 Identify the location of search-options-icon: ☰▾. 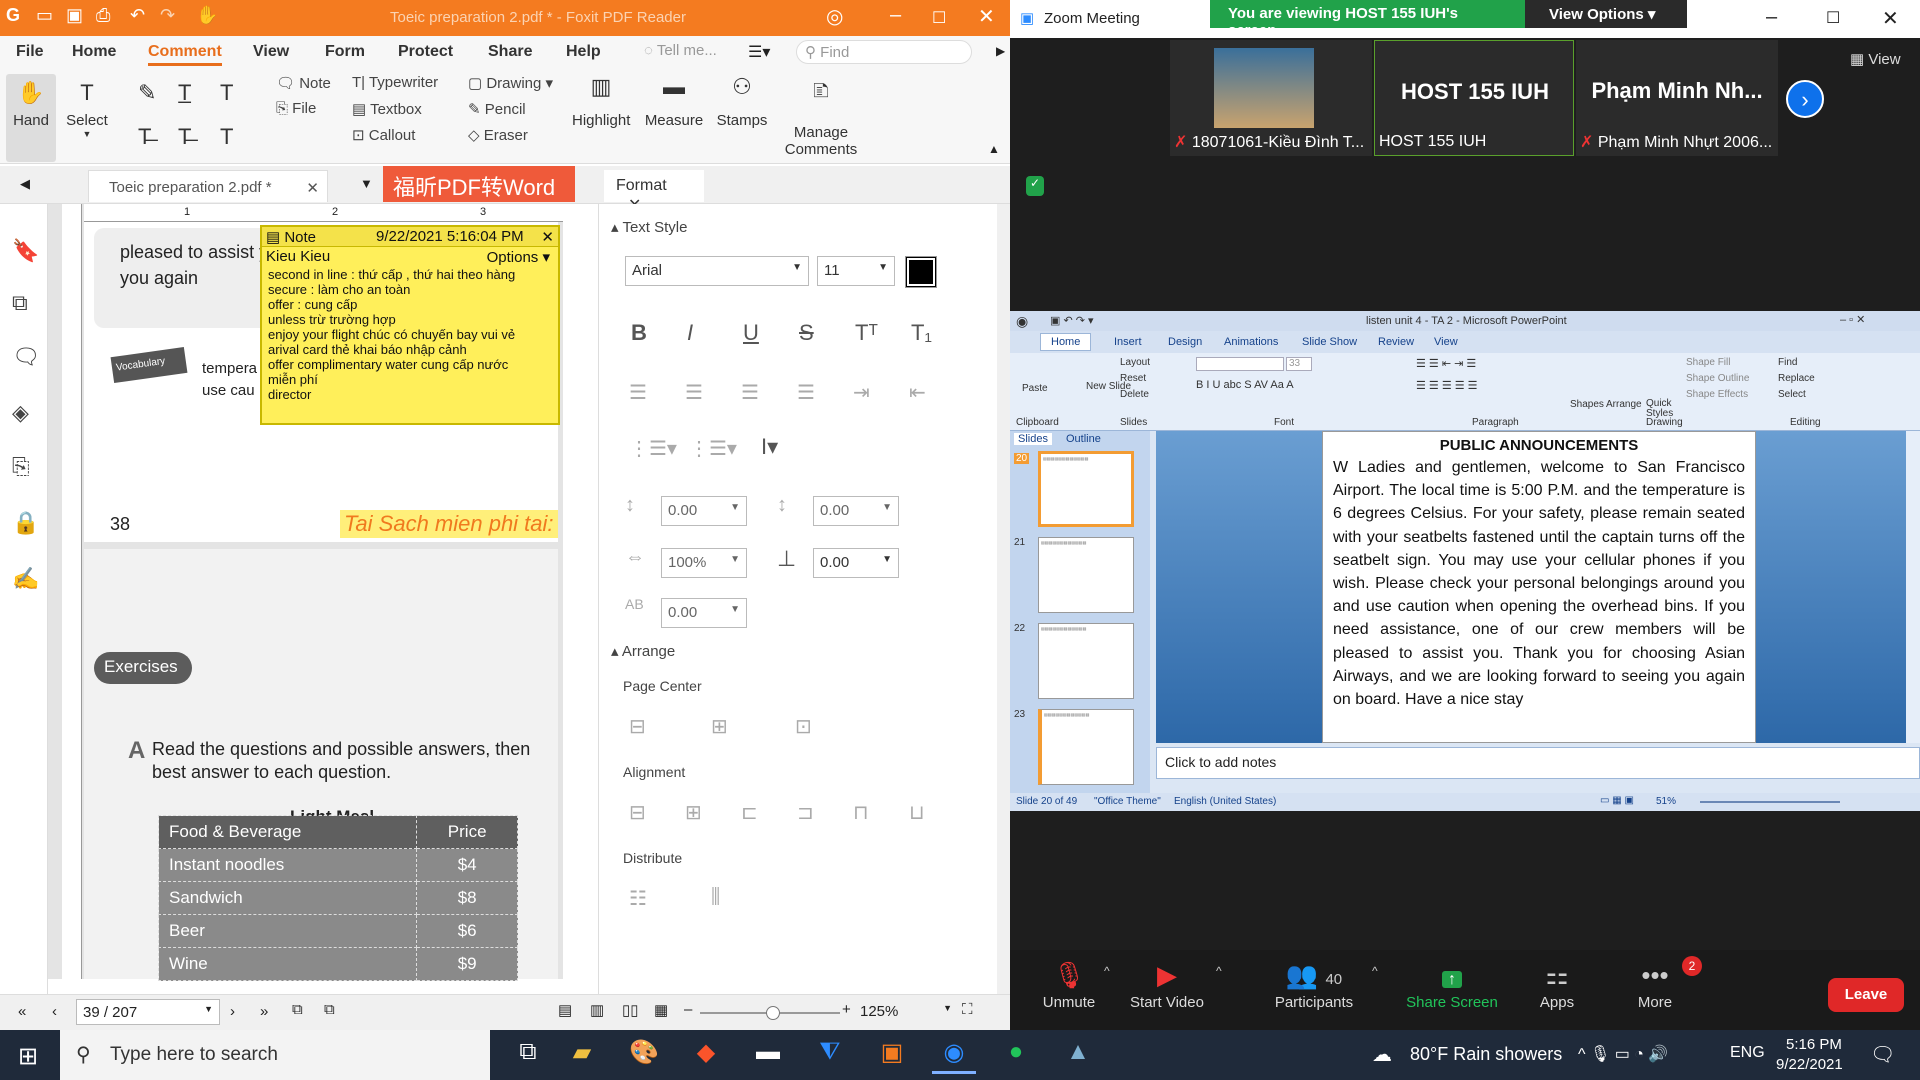
(759, 52).